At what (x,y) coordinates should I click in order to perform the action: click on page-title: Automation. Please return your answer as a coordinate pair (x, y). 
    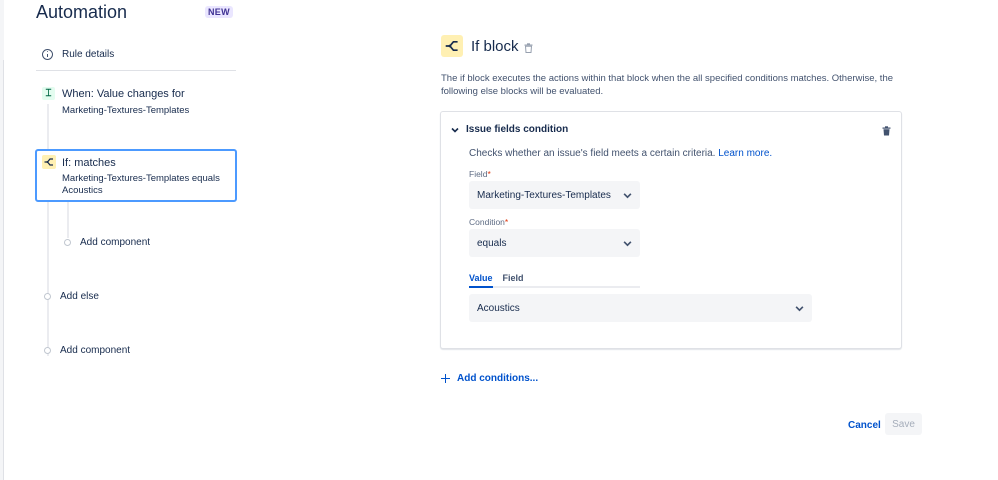
    Looking at the image, I should click on (82, 12).